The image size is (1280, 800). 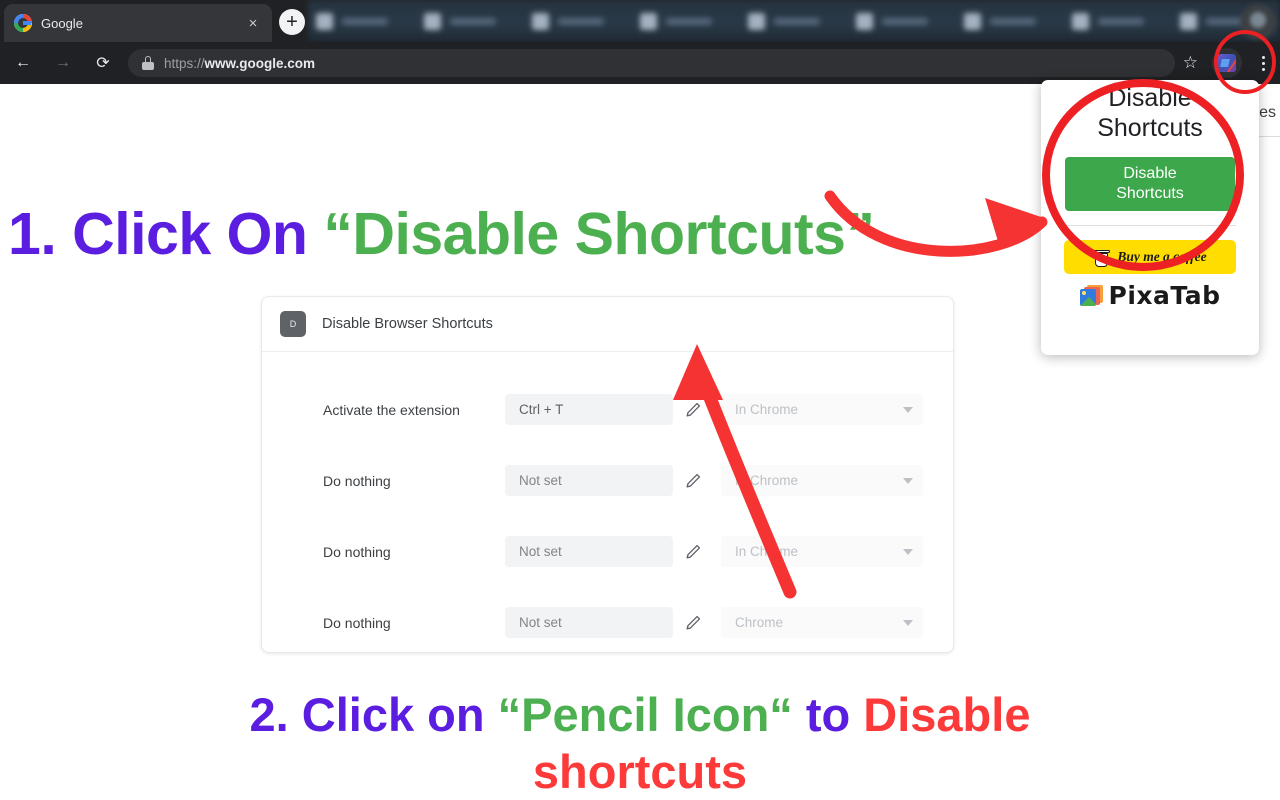 What do you see at coordinates (1190, 63) in the screenshot?
I see `bookmark-star-icon: ☆` at bounding box center [1190, 63].